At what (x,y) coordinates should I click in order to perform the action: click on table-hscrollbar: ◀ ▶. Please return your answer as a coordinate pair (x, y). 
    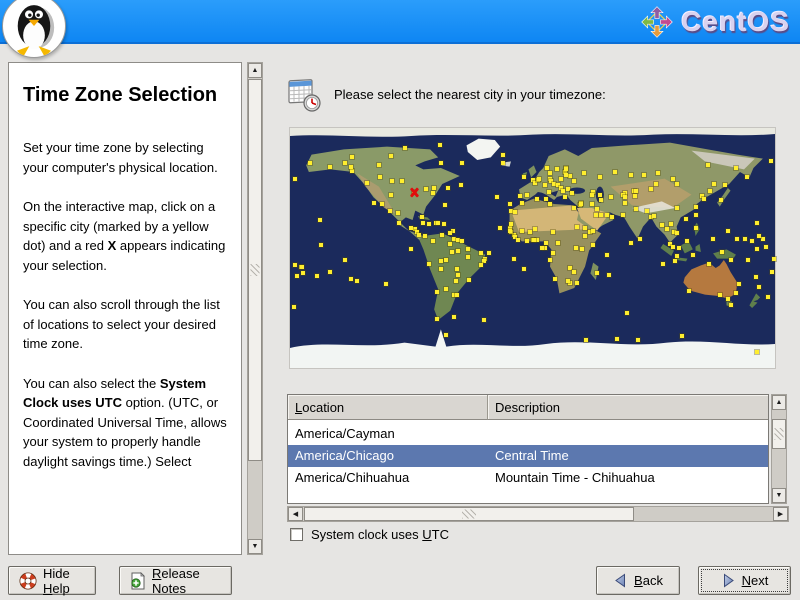
    Looking at the image, I should click on (538, 514).